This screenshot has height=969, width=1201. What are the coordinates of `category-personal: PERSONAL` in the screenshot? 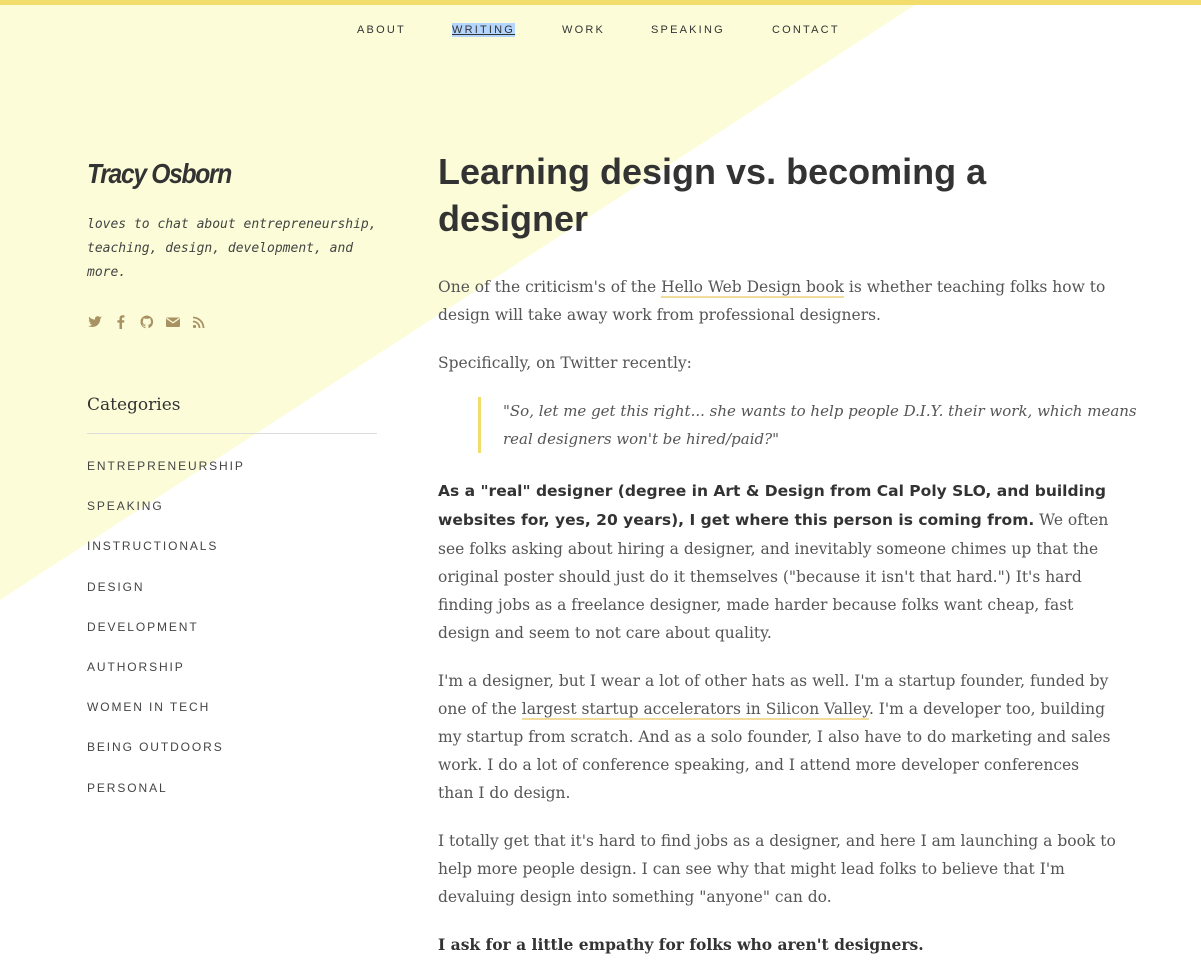 It's located at (232, 800).